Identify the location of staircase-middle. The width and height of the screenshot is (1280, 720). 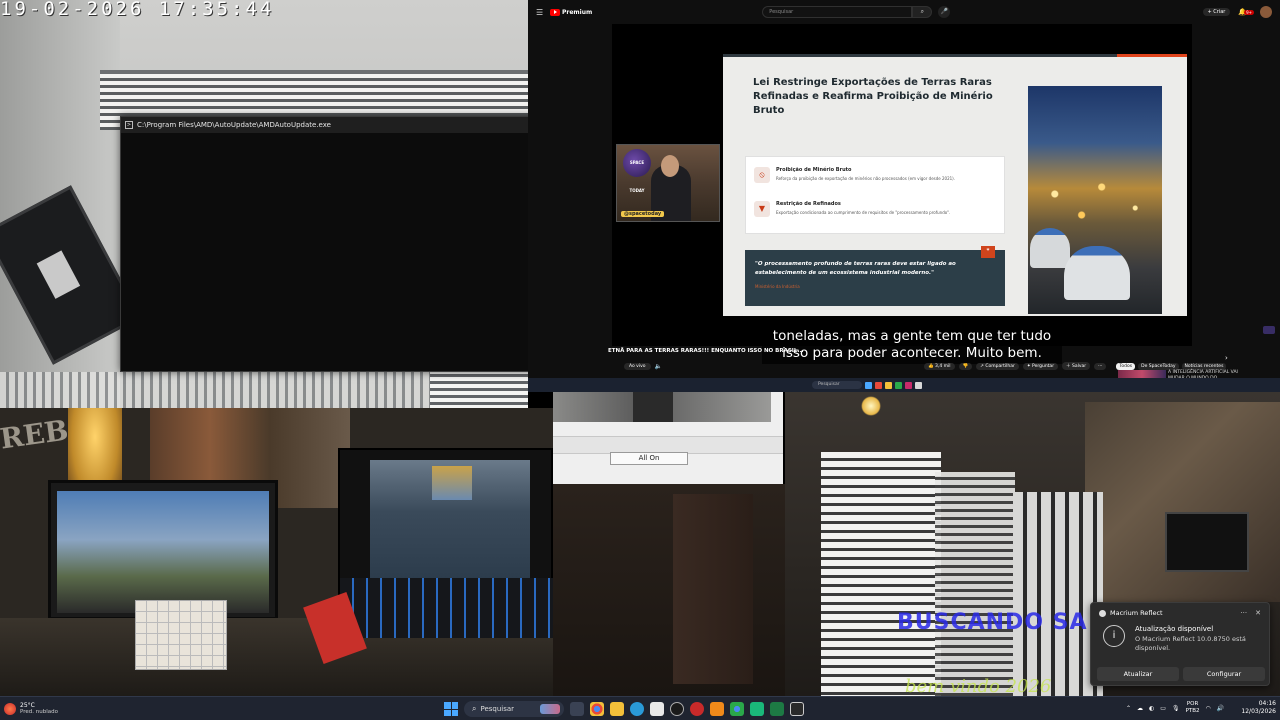
(975, 584).